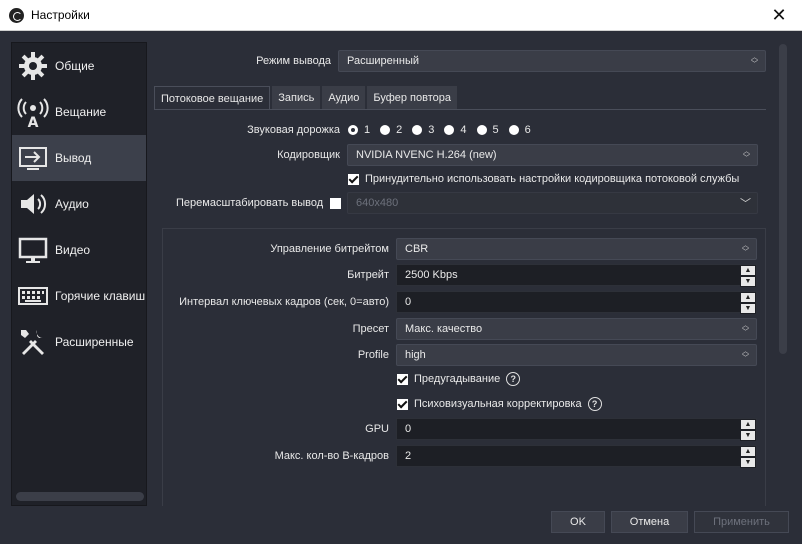 Image resolution: width=802 pixels, height=544 pixels. Describe the element at coordinates (80, 496) in the screenshot. I see `sidebar-horizontal-scrollbar` at that location.